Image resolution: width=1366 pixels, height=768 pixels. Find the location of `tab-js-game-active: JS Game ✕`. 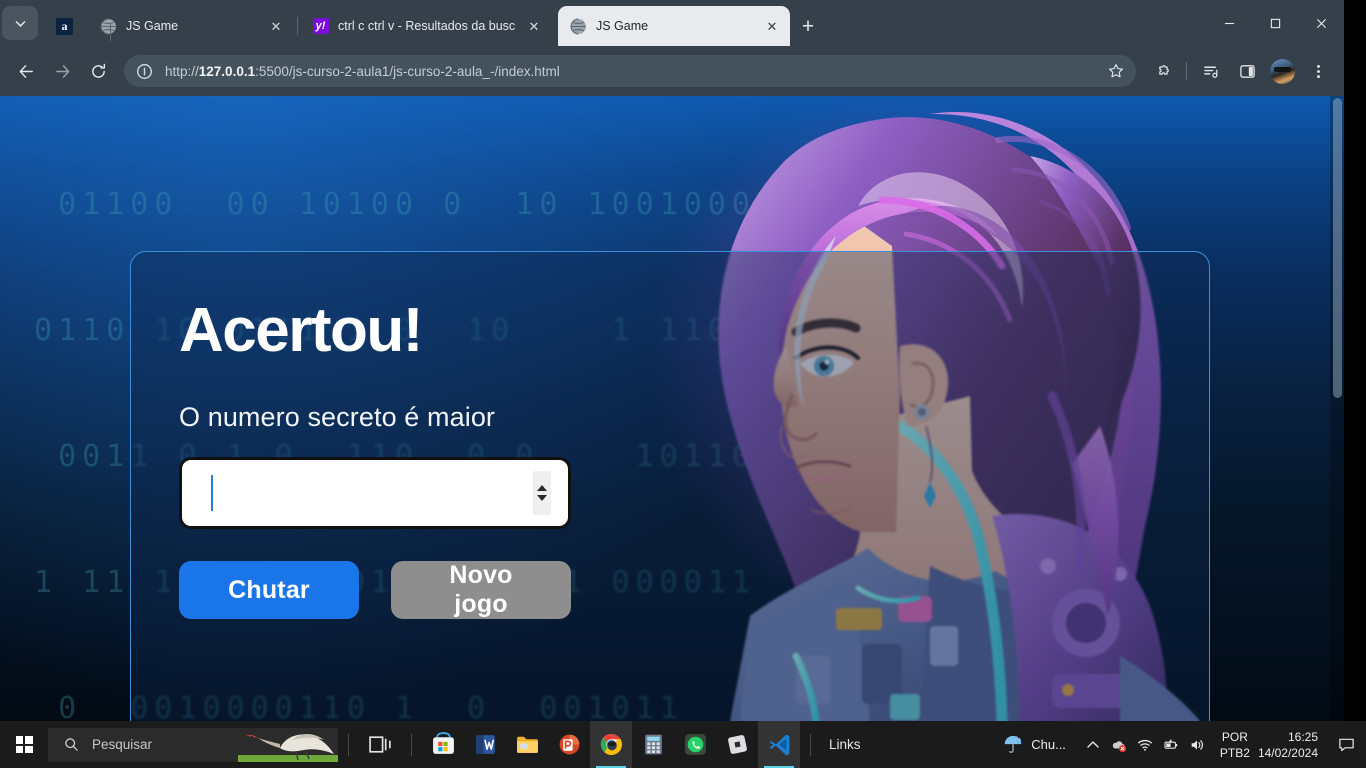

tab-js-game-active: JS Game ✕ is located at coordinates (674, 26).